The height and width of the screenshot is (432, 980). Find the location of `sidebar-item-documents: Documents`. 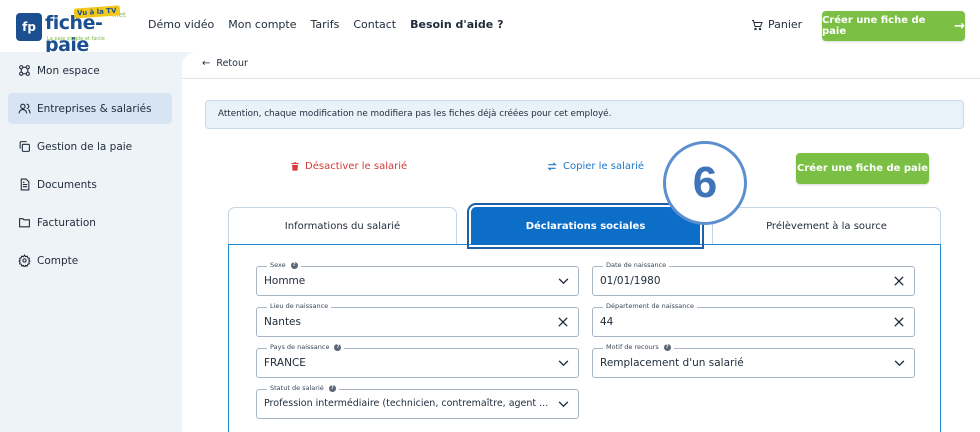

sidebar-item-documents: Documents is located at coordinates (90, 184).